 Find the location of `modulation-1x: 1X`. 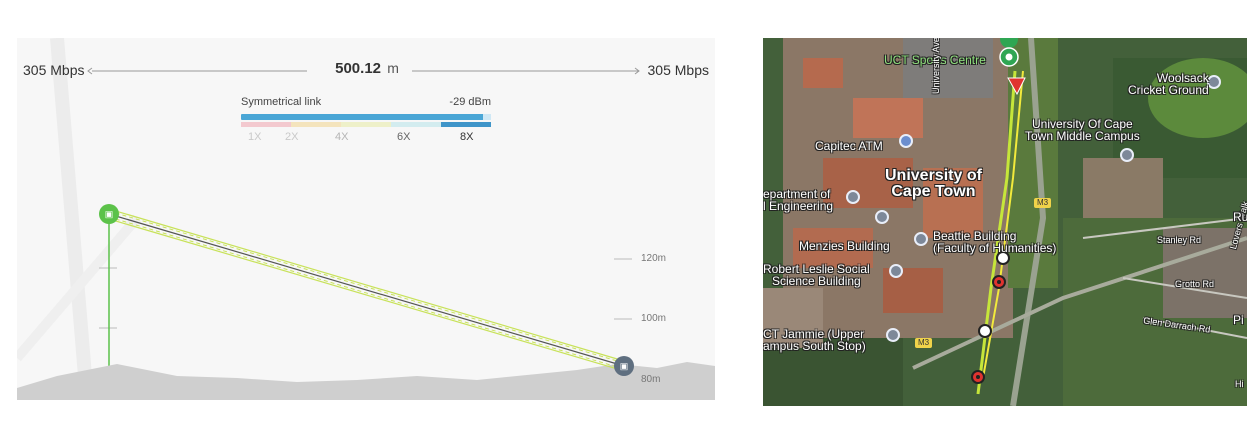

modulation-1x: 1X is located at coordinates (255, 137).